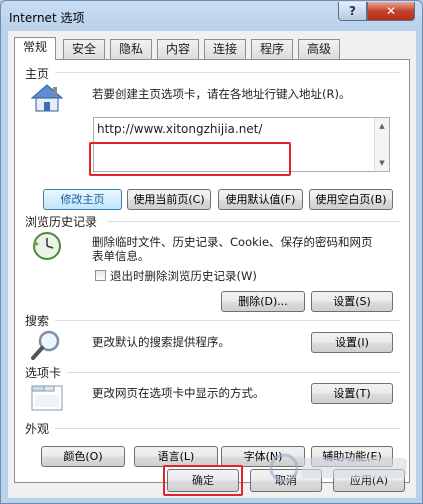  I want to click on tab-advanced: 高级, so click(319, 49).